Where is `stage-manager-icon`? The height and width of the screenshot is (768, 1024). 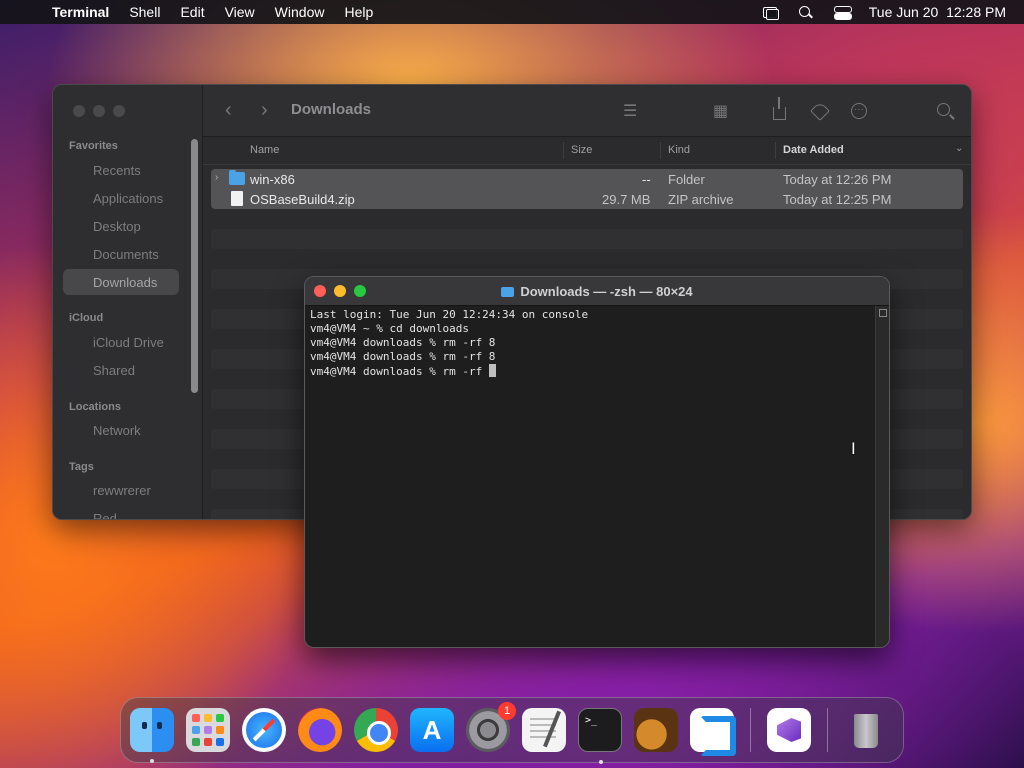
stage-manager-icon is located at coordinates (770, 12).